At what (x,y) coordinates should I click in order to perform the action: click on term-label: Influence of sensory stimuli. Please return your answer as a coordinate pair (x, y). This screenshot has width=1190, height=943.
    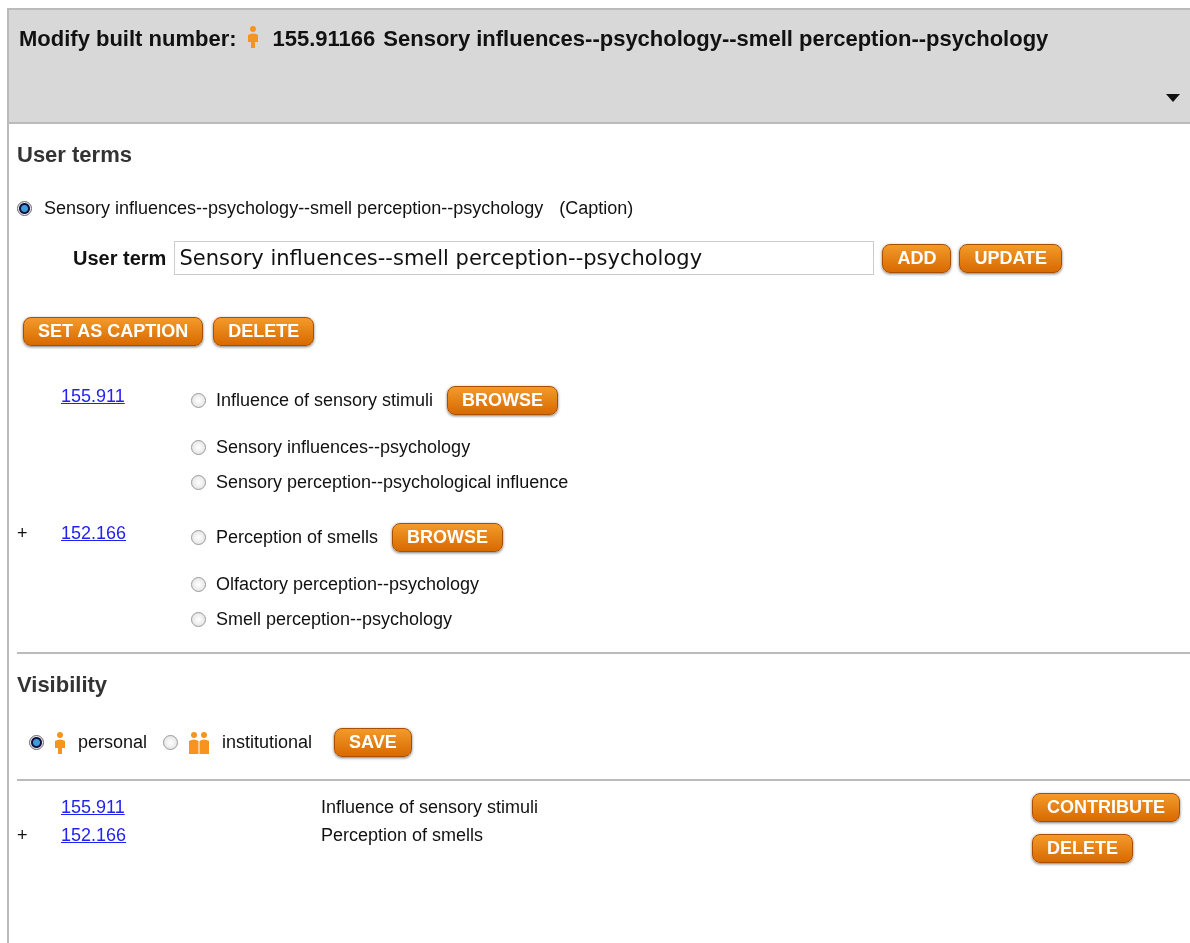
    Looking at the image, I should click on (325, 400).